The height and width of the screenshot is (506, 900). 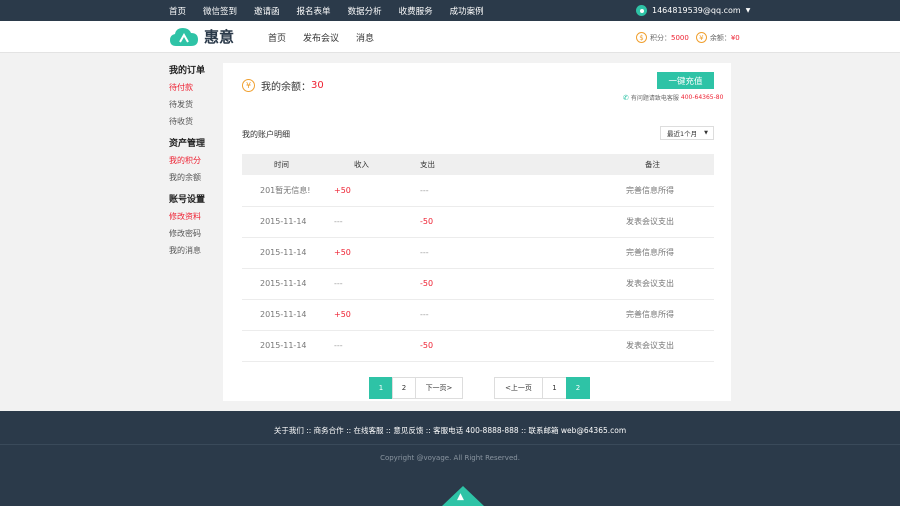 I want to click on sidebar-group-orders: 我的订单 待付款 待发货 待收货, so click(x=199, y=95).